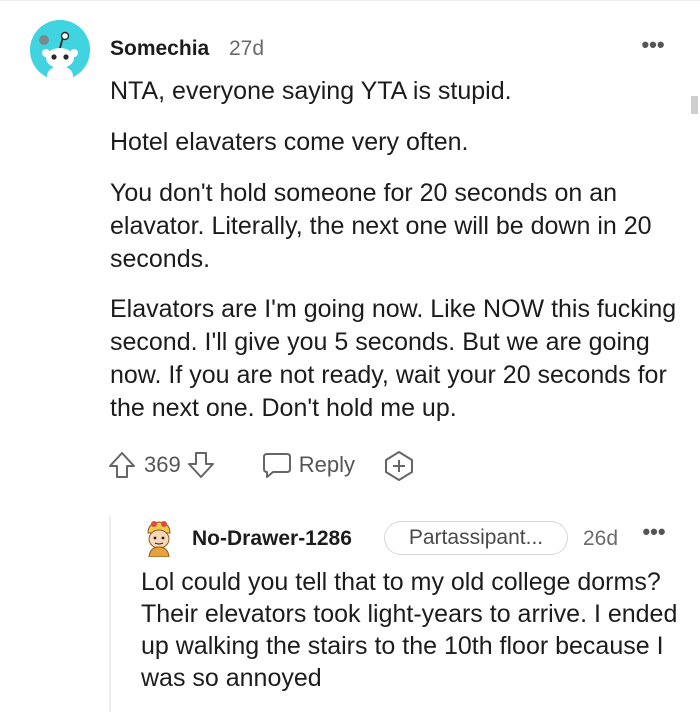  I want to click on arrow-up-icon, so click(122, 465).